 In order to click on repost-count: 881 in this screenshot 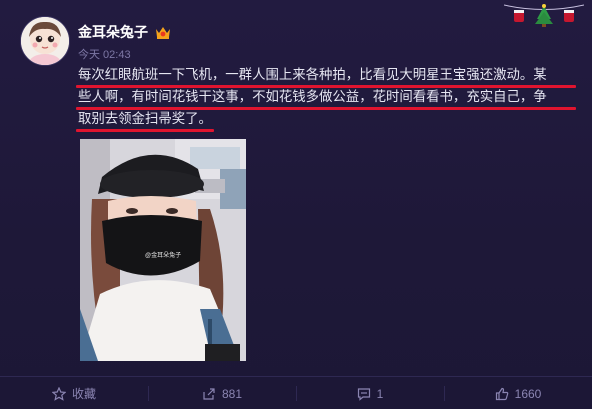, I will do `click(232, 393)`.